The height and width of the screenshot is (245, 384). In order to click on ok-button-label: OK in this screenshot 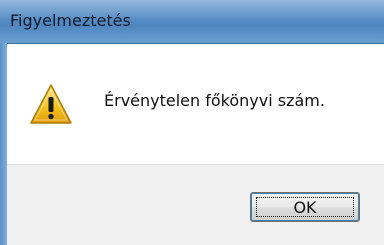, I will do `click(305, 207)`.